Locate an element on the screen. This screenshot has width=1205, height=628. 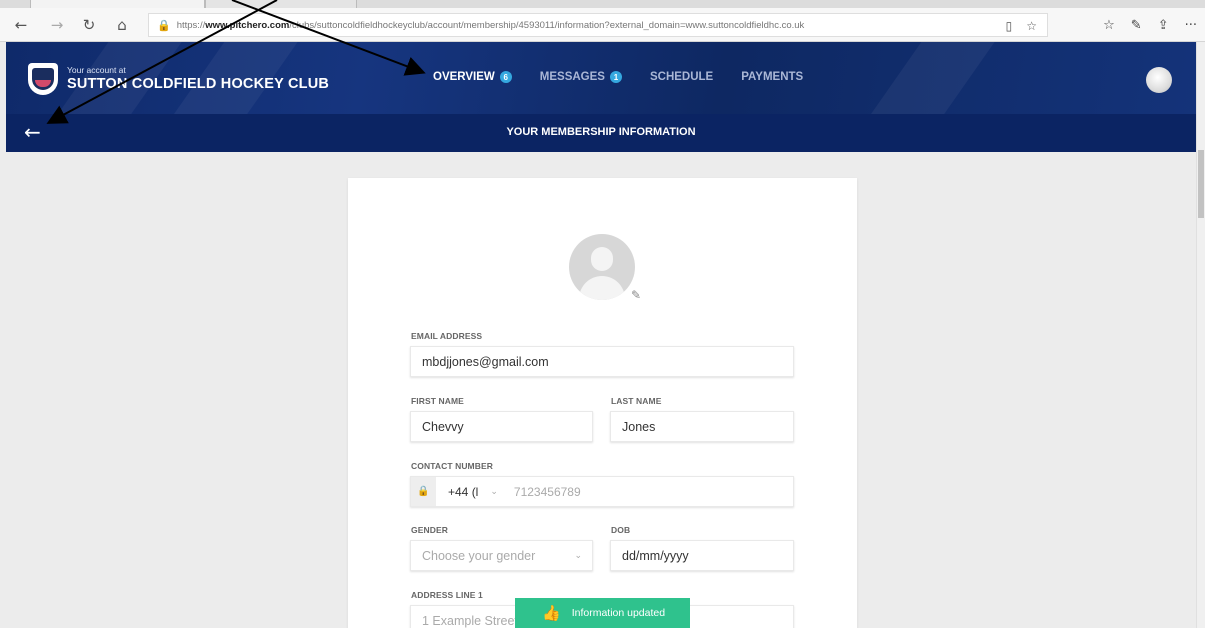
more-icon: ··· is located at coordinates (1191, 25).